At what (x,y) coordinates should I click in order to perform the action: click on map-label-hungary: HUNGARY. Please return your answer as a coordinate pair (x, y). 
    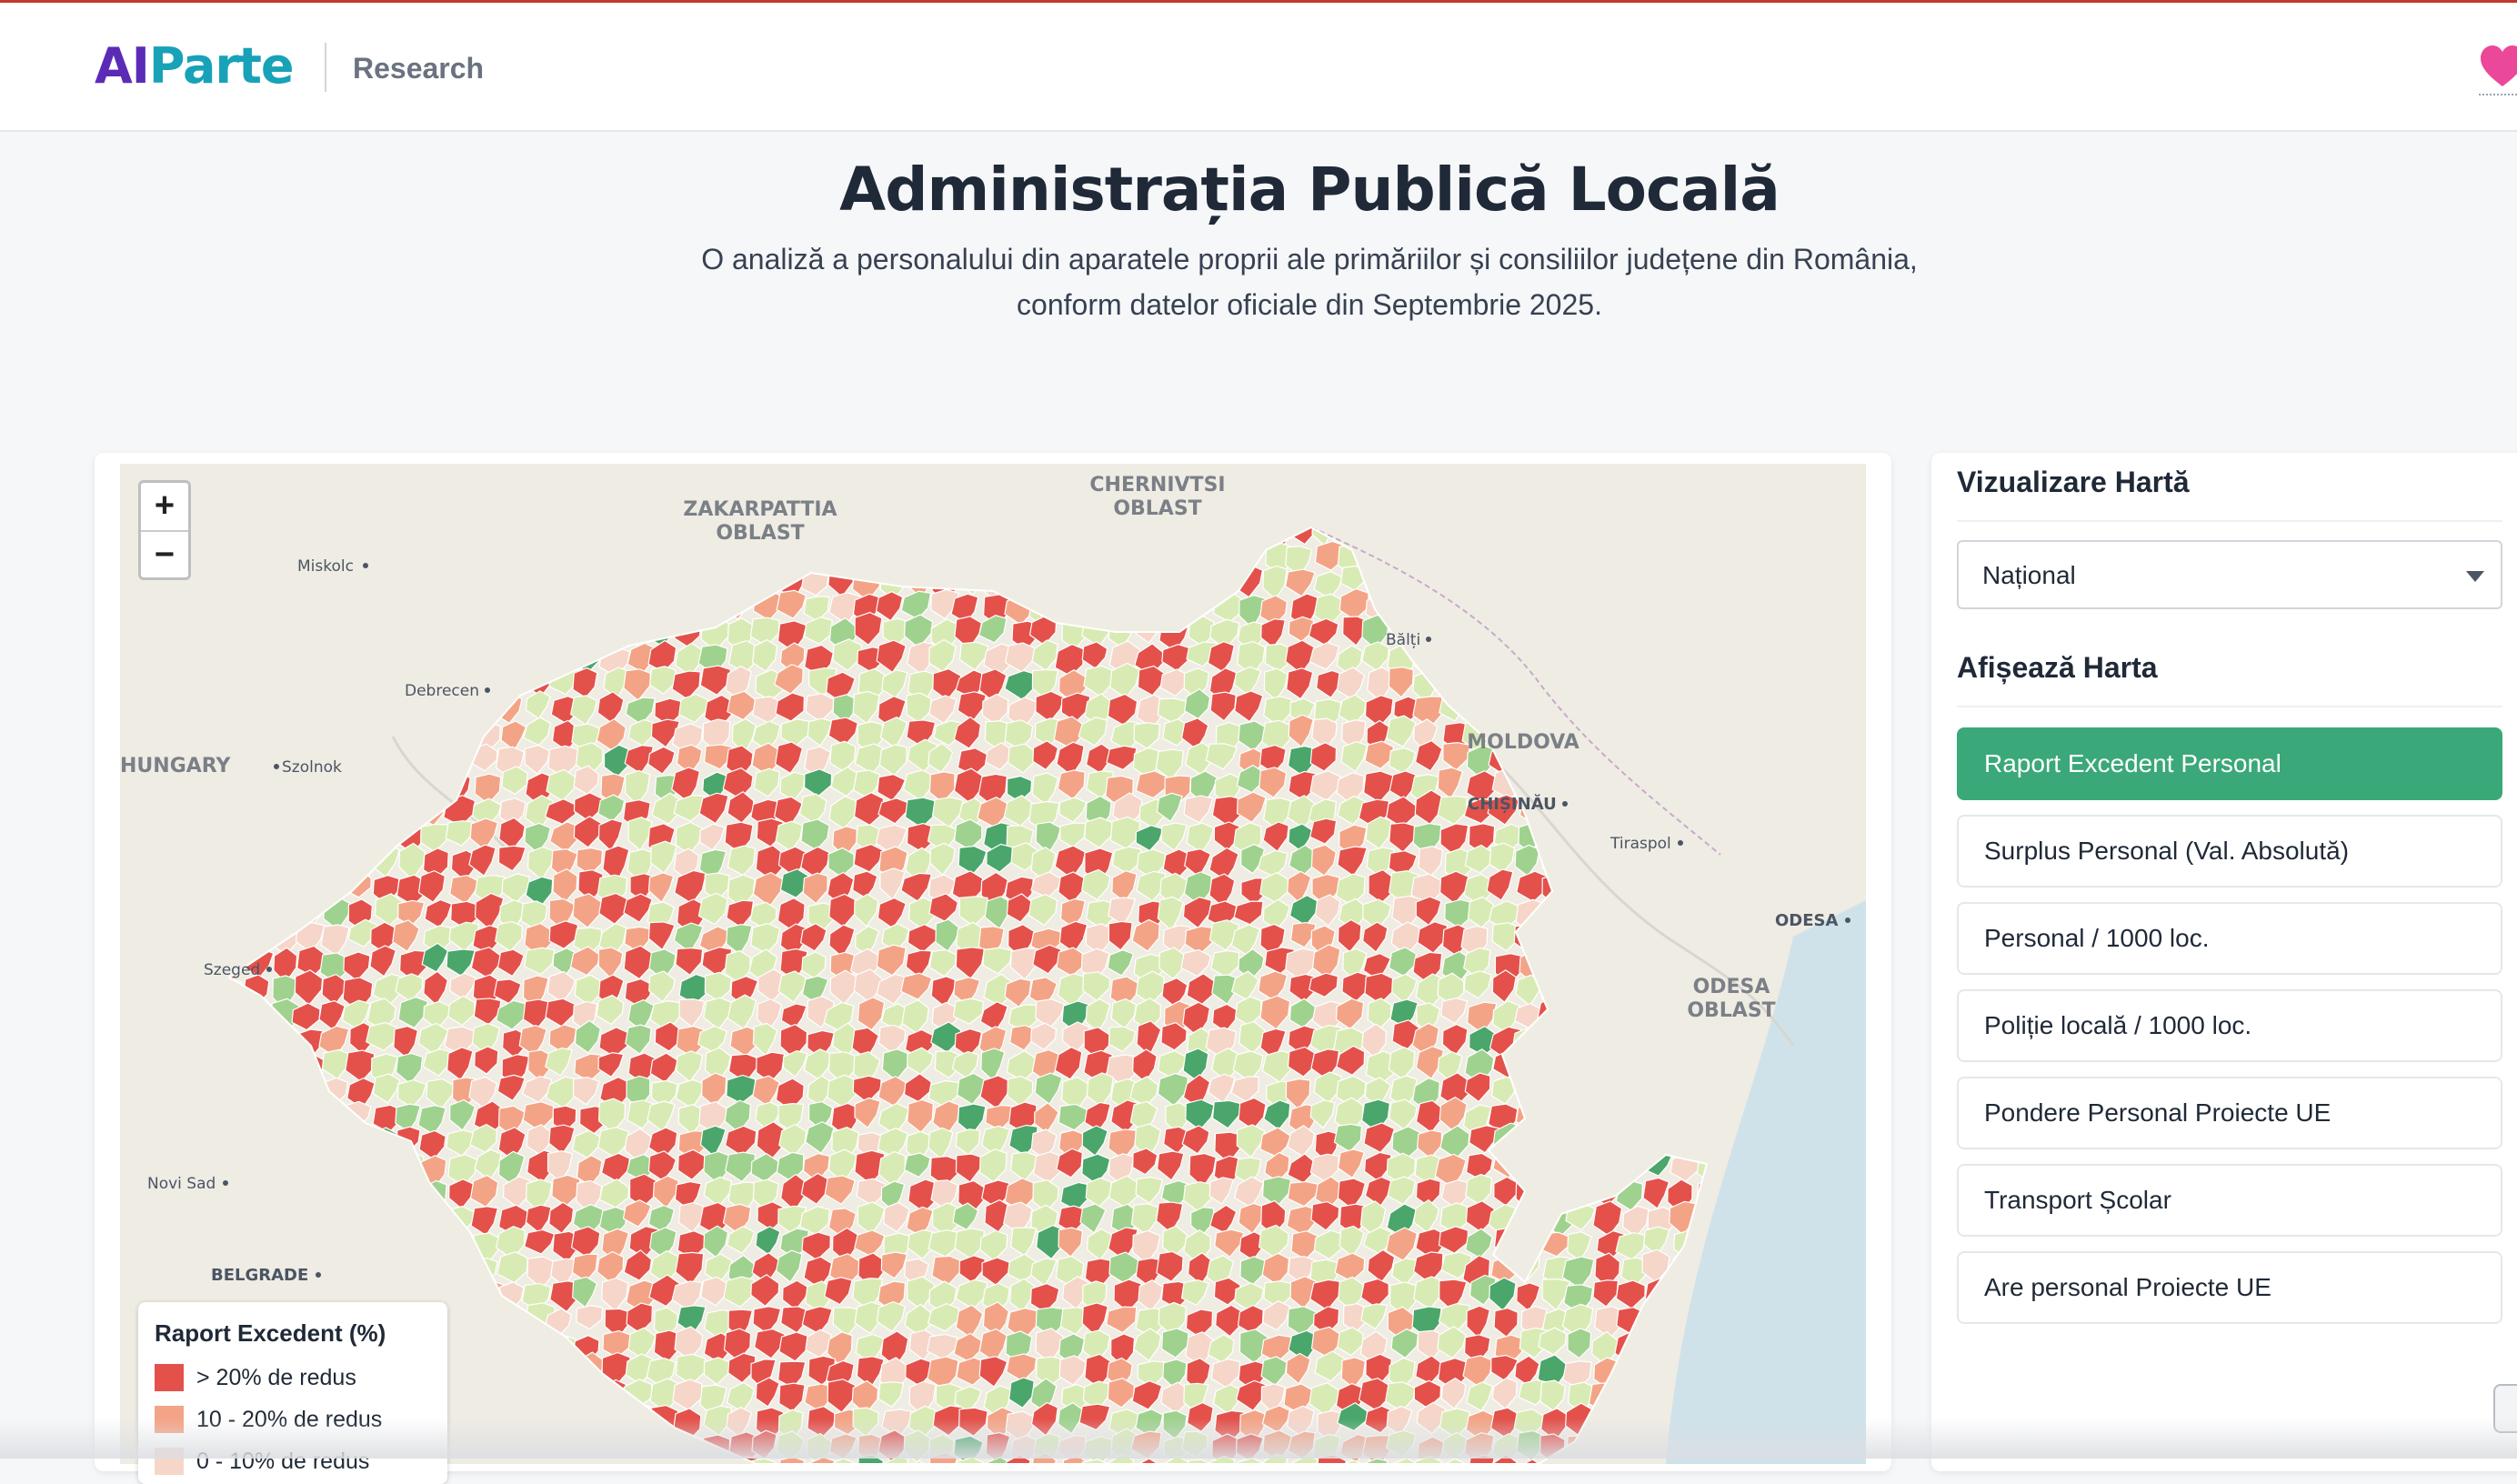
    Looking at the image, I should click on (176, 766).